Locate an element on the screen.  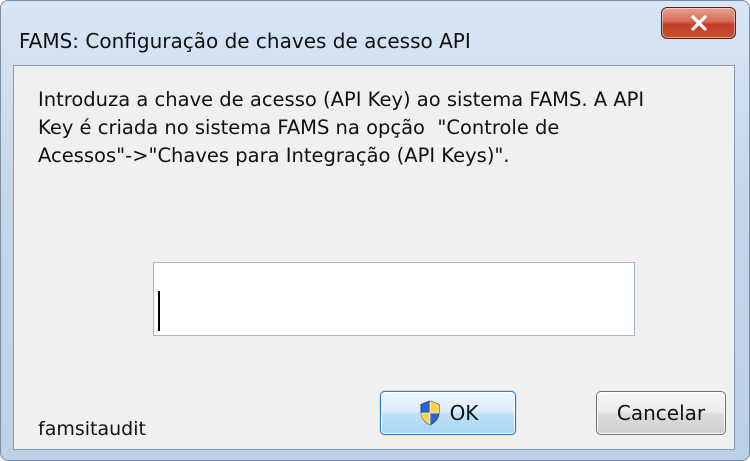
cancel-button: Cancelar is located at coordinates (661, 413).